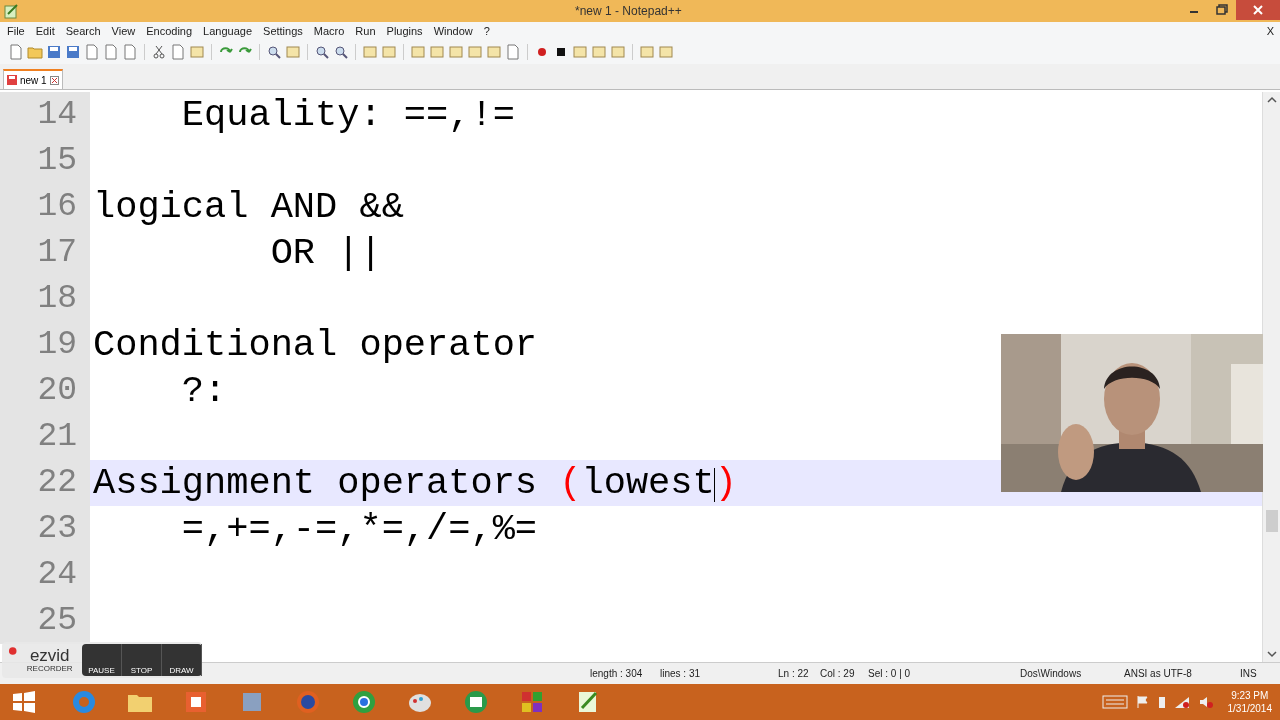  Describe the element at coordinates (1270, 31) in the screenshot. I see `close-menu-button: X` at that location.